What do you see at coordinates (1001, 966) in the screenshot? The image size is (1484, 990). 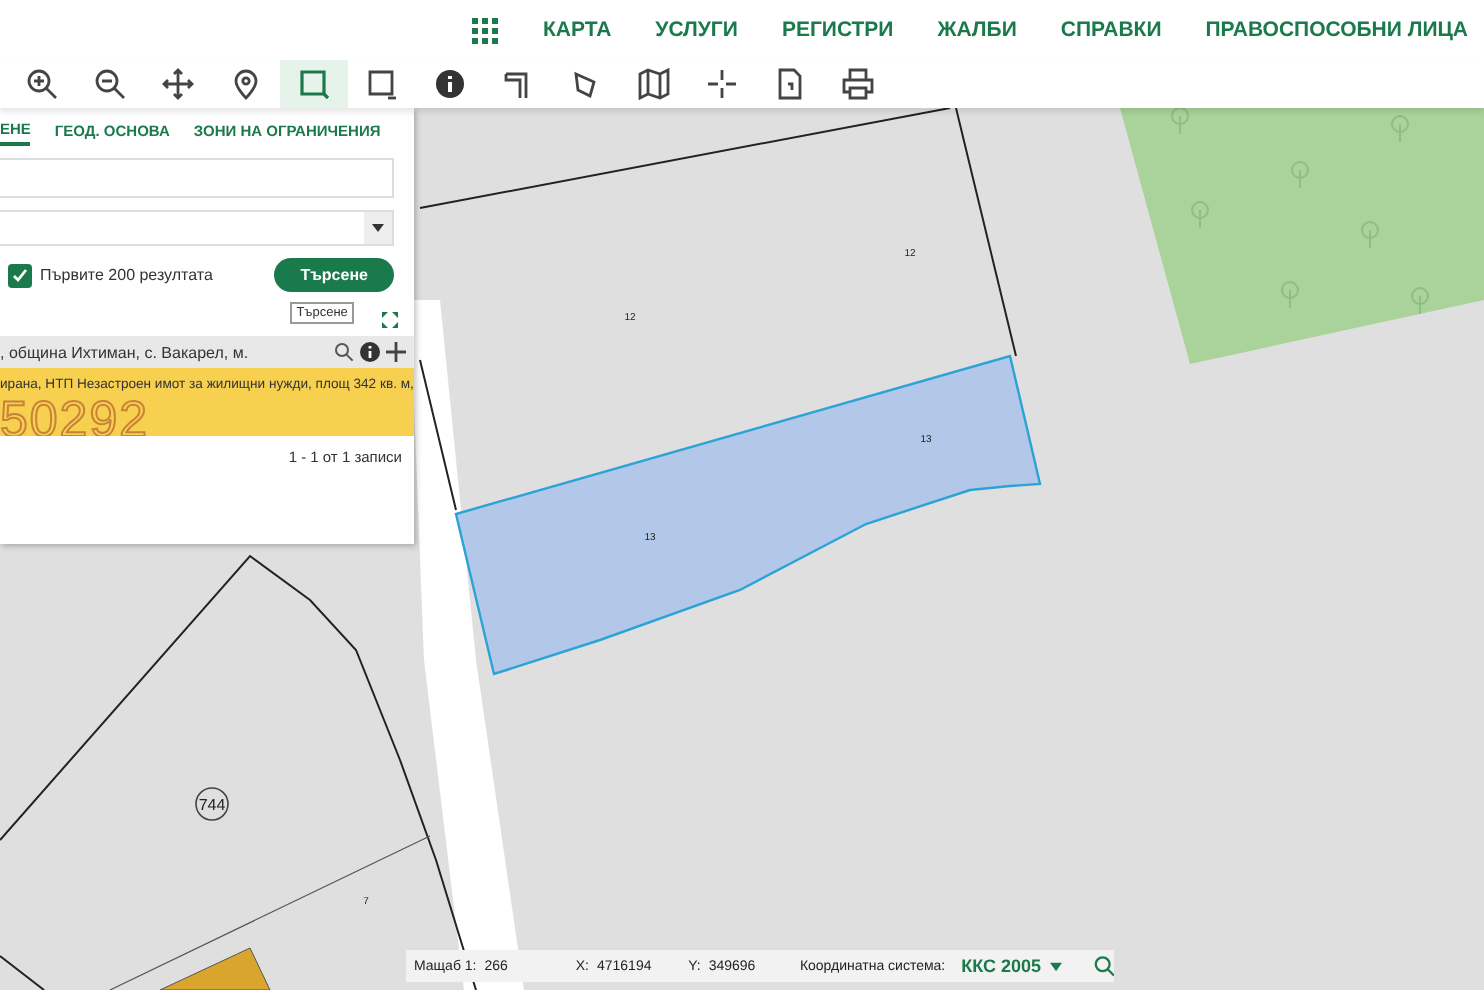 I see `crs-dropdown: ККС 2005` at bounding box center [1001, 966].